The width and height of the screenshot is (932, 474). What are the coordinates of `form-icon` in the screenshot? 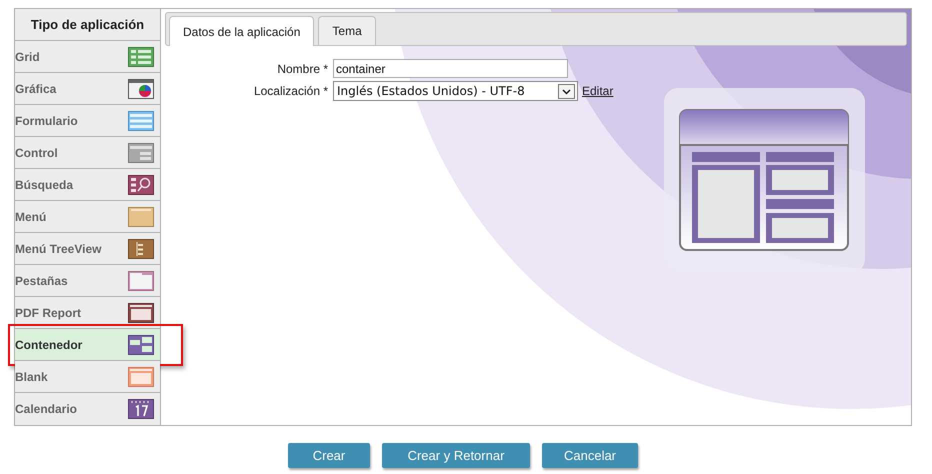 It's located at (141, 120).